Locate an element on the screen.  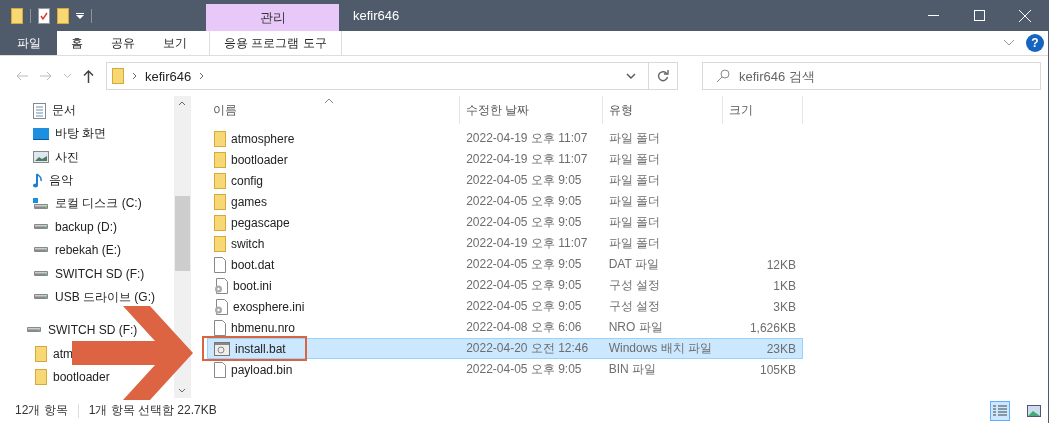
maximize-icon is located at coordinates (979, 15).